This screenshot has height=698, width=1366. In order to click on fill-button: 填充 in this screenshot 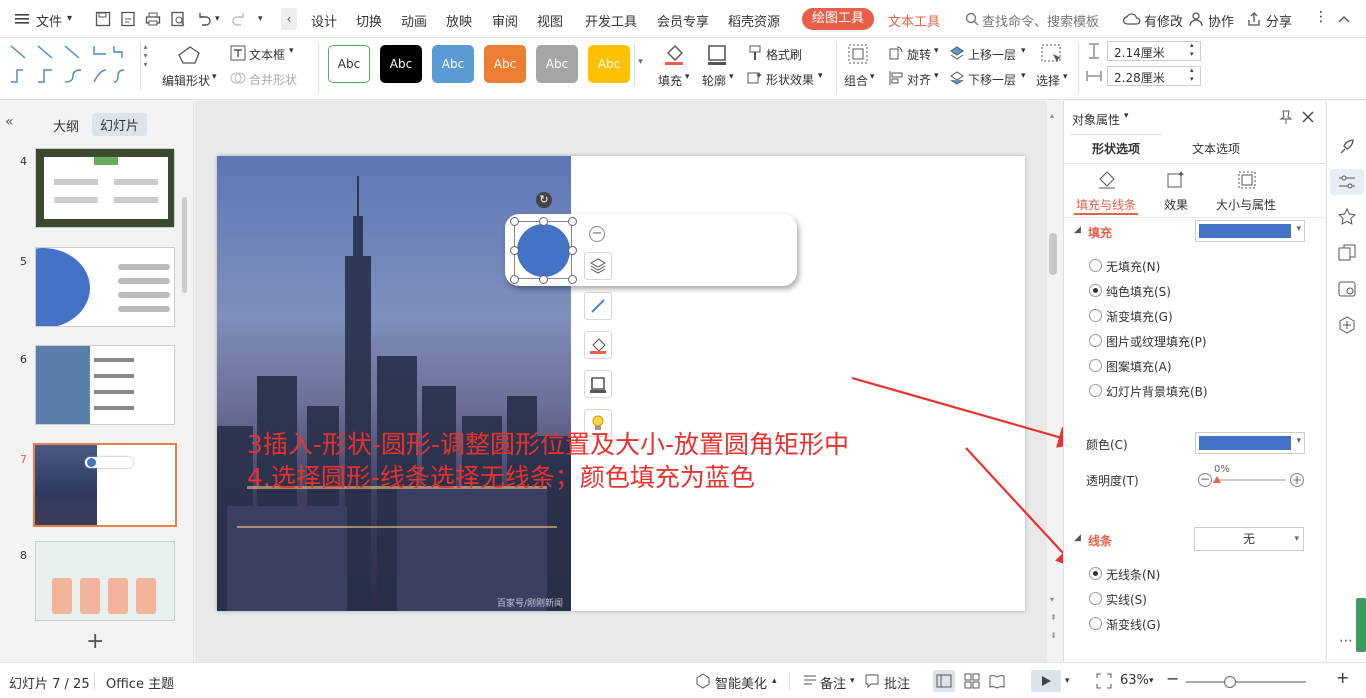, I will do `click(670, 80)`.